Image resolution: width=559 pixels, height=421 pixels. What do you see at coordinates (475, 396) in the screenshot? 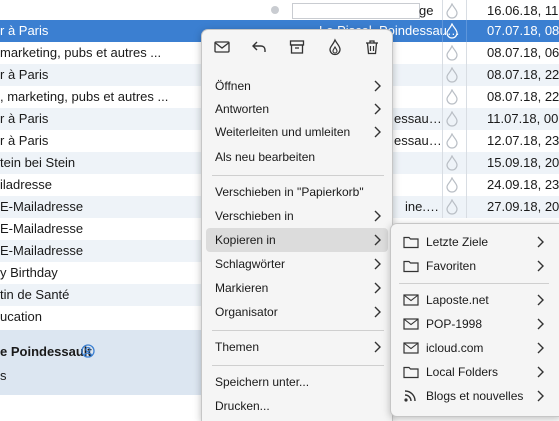
I see `submenu-item-blogs-news: Blogs et nouvelles` at bounding box center [475, 396].